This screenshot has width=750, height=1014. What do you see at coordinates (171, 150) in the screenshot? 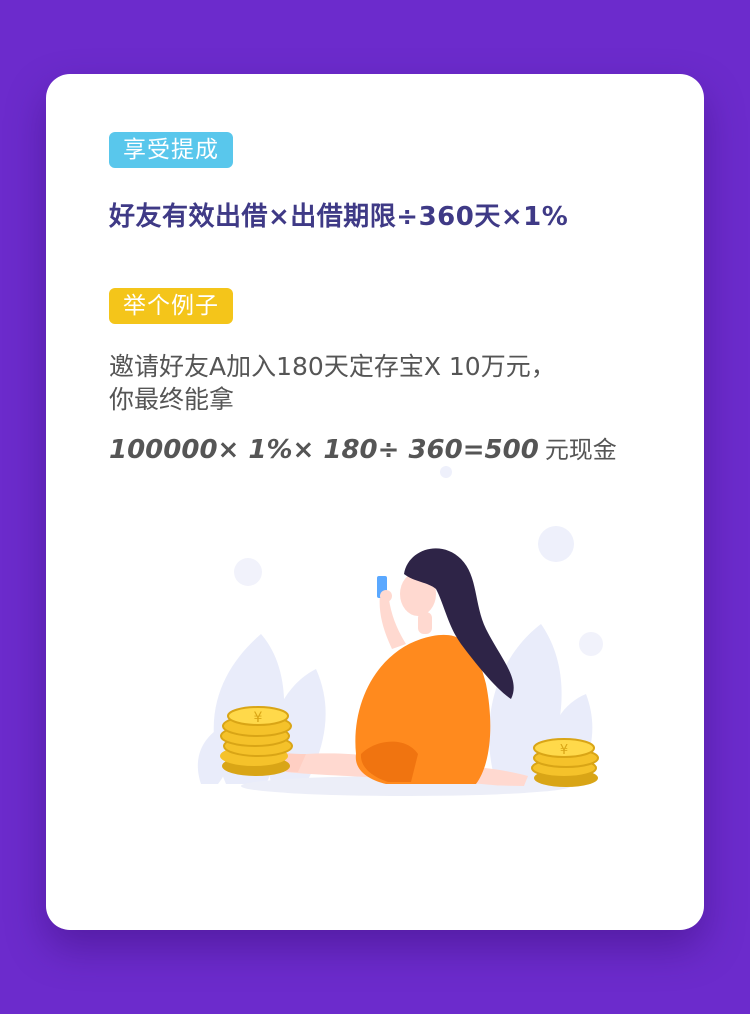
I see `commission-tag: 享受提成` at bounding box center [171, 150].